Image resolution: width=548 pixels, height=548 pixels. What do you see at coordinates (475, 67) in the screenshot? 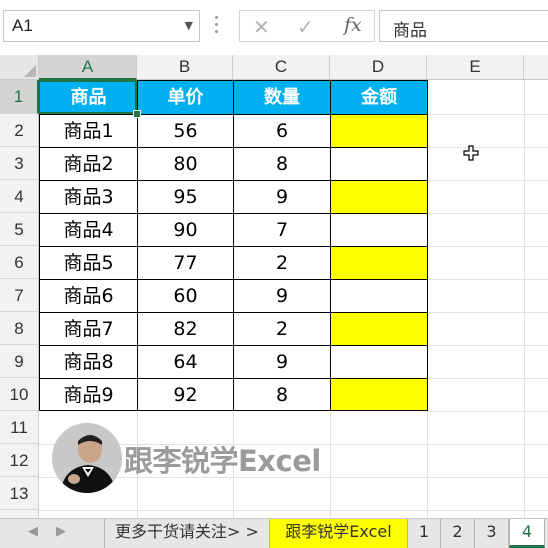
I see `column-header-e: E` at bounding box center [475, 67].